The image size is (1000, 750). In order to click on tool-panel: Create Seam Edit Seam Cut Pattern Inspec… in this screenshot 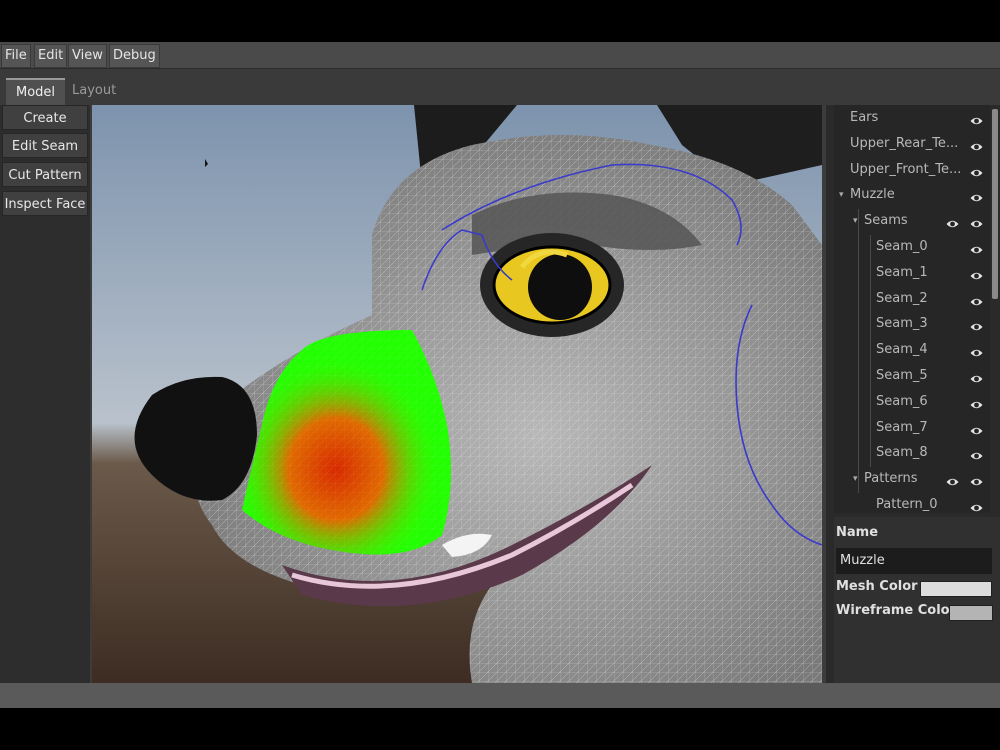, I will do `click(45, 394)`.